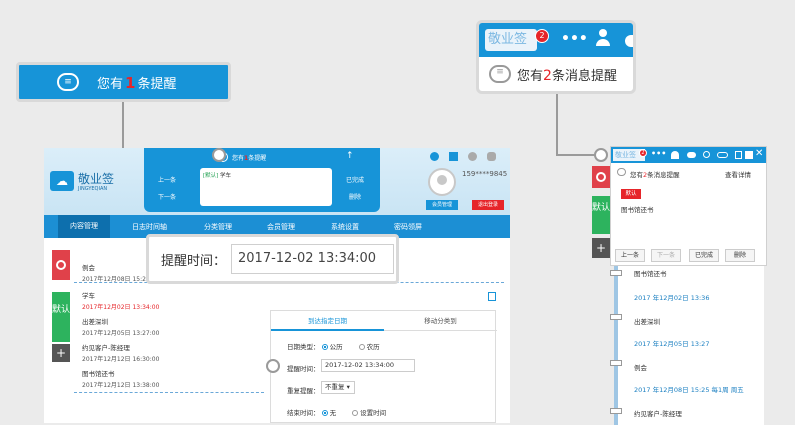 This screenshot has width=795, height=425. I want to click on note-date: 2017年12月12日 13:38:00, so click(121, 385).